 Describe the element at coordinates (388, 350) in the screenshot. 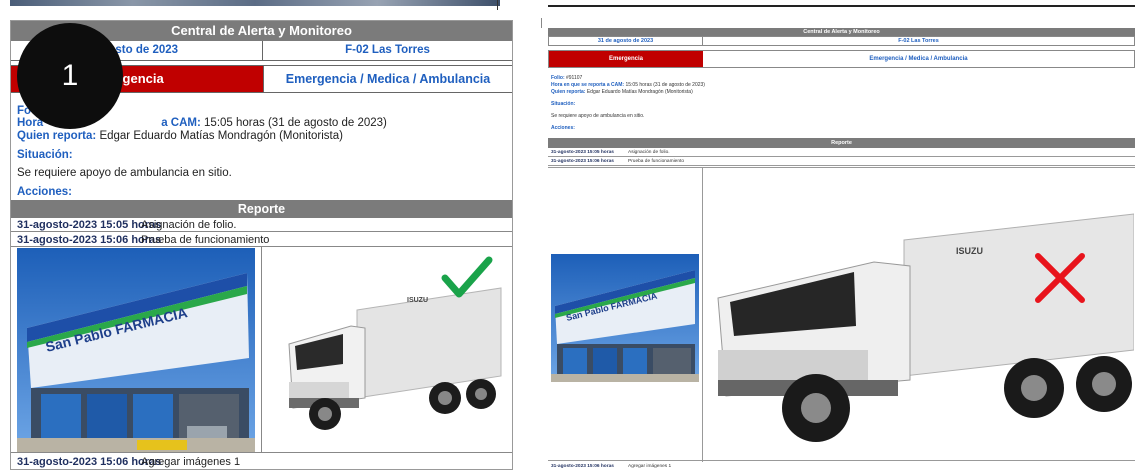

I see `truck-photo: ISUZU` at that location.